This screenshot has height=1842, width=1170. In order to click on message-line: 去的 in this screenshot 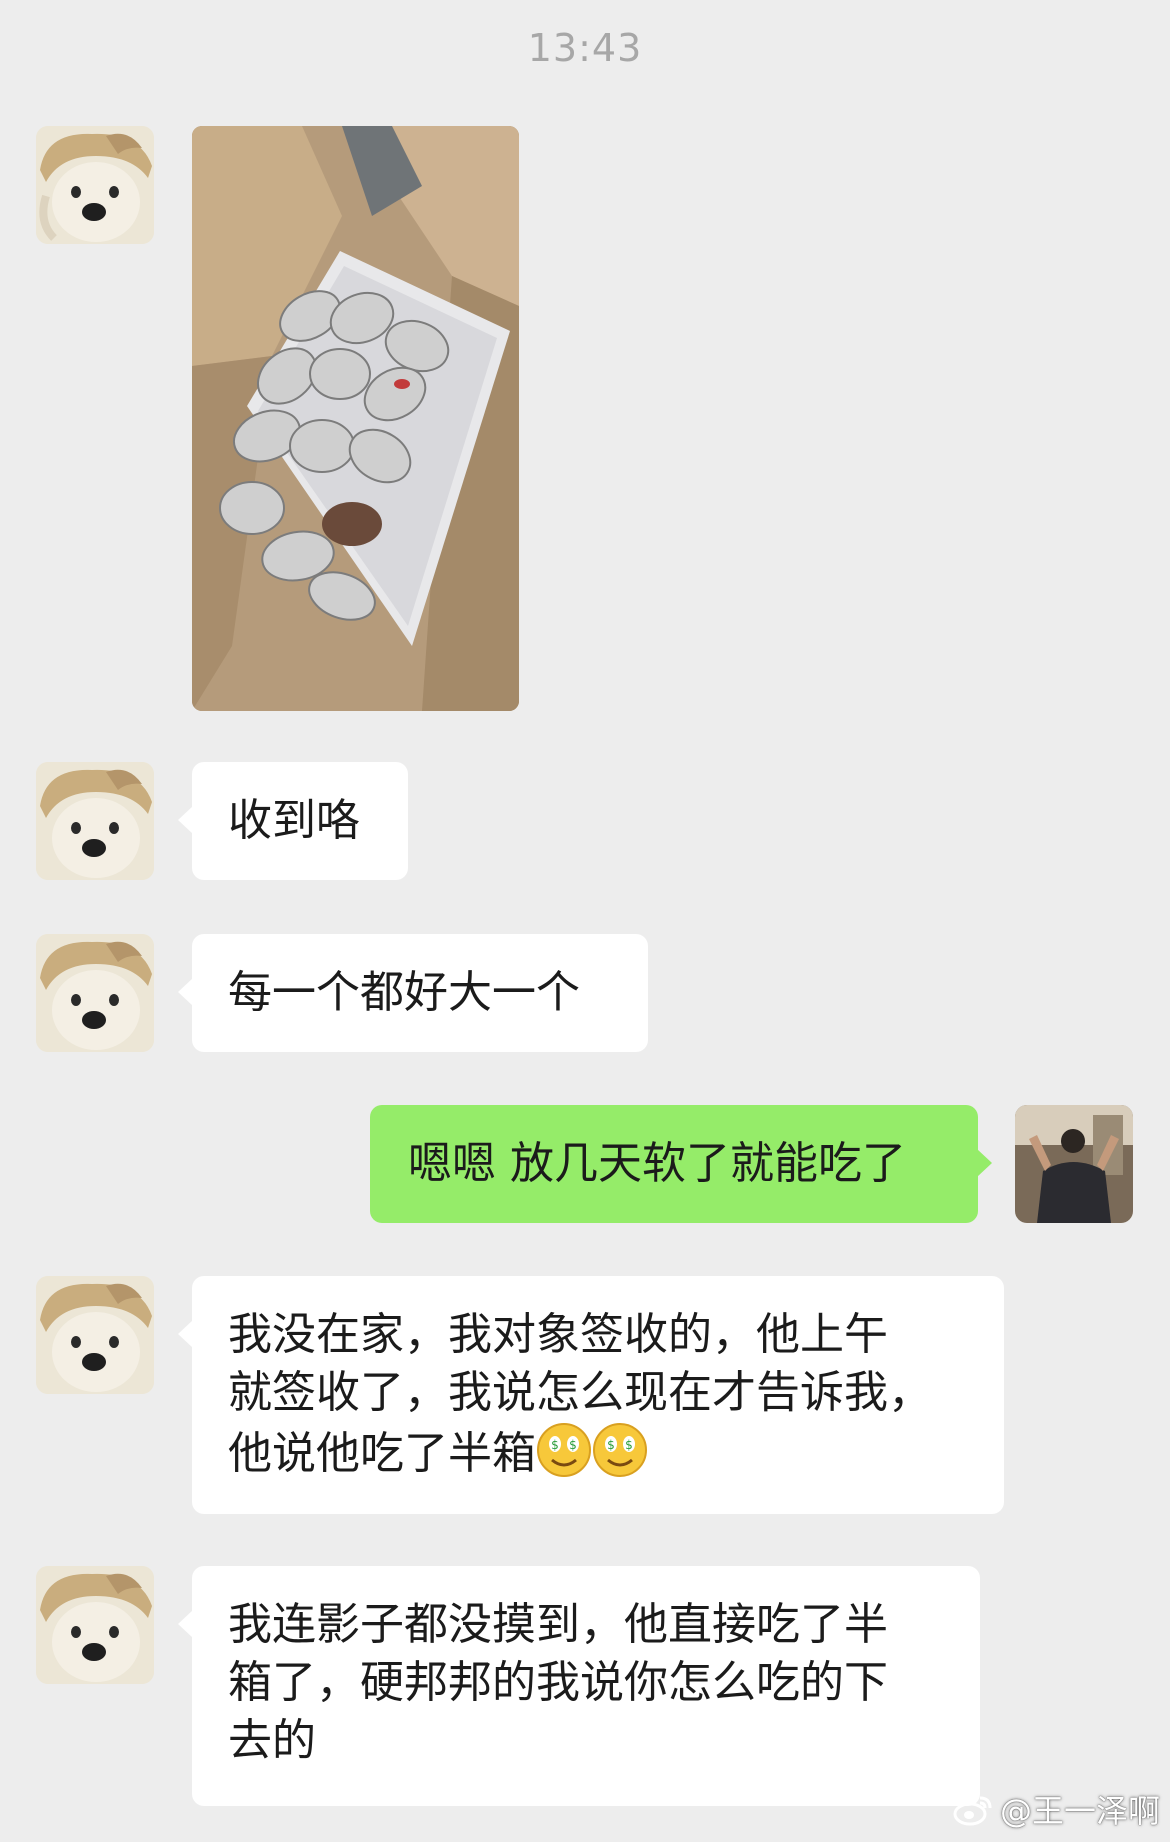, I will do `click(272, 1740)`.